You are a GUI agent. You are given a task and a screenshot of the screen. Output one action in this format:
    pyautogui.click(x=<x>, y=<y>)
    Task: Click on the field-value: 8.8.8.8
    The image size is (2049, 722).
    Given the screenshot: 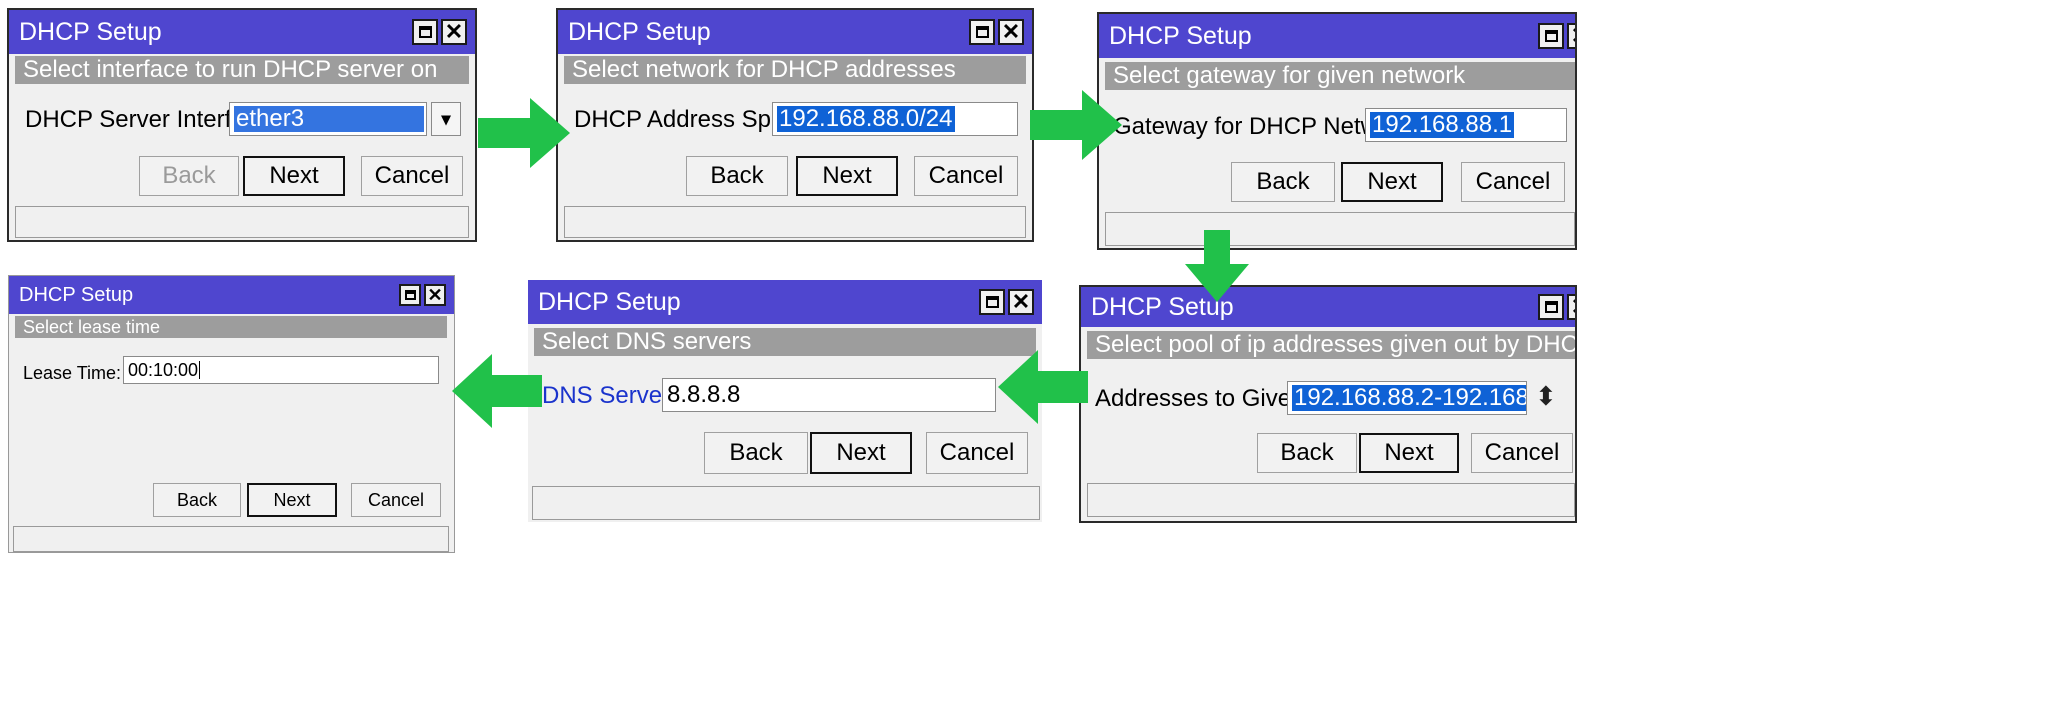 What is the action you would take?
    pyautogui.click(x=704, y=394)
    